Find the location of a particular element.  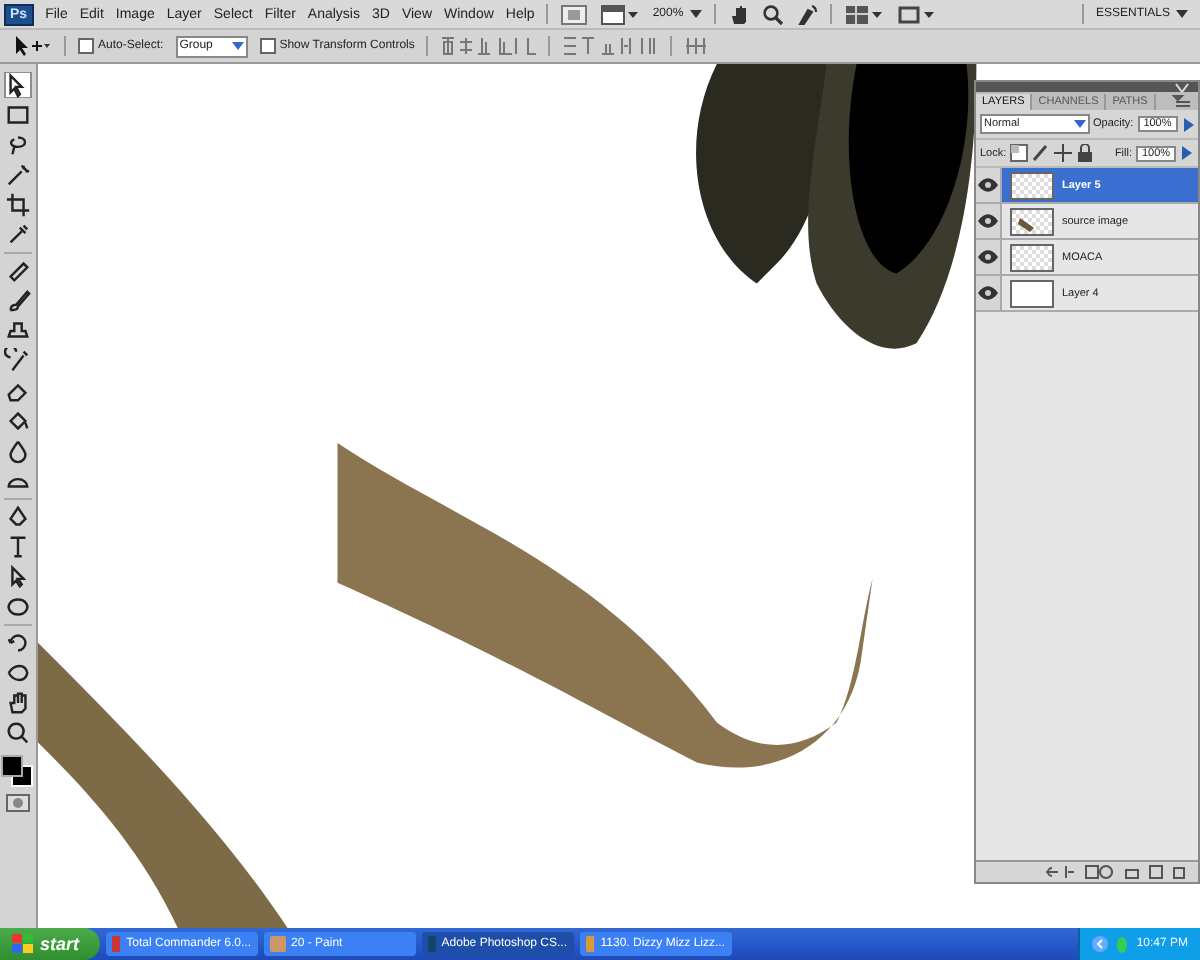

layer-actions-icon is located at coordinates (1116, 872).